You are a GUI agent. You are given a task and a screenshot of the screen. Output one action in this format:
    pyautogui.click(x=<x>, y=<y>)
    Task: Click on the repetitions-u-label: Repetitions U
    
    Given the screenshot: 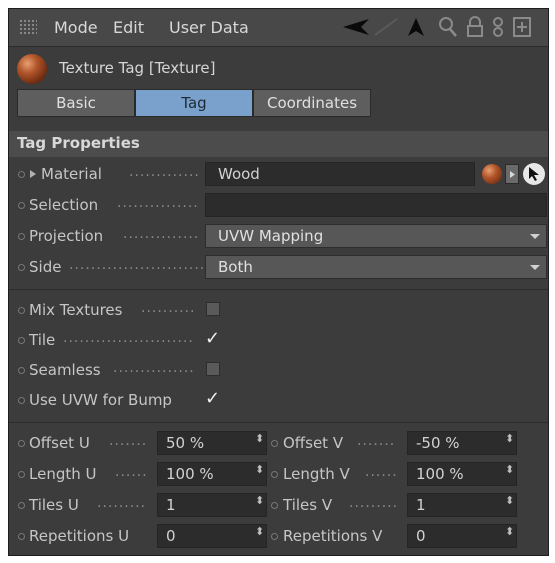 What is the action you would take?
    pyautogui.click(x=79, y=536)
    